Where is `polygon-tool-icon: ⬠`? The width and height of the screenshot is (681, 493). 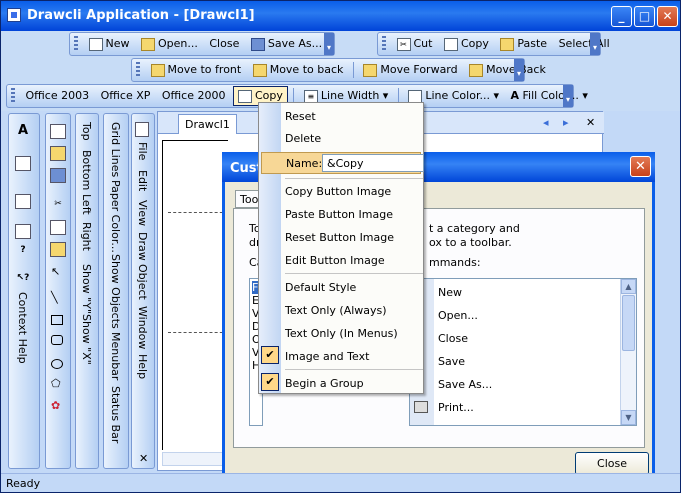 polygon-tool-icon: ⬠ is located at coordinates (56, 383).